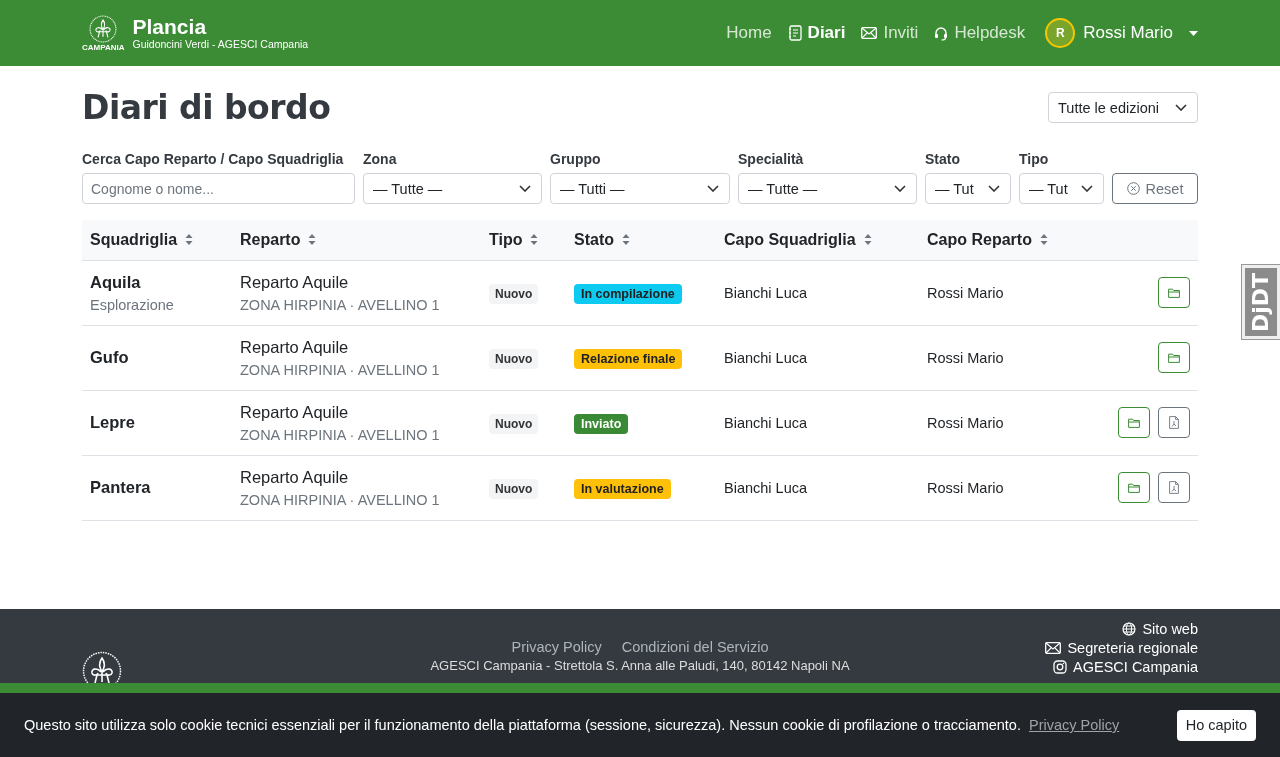 The image size is (1280, 757). I want to click on reset-button: Reset, so click(1155, 188).